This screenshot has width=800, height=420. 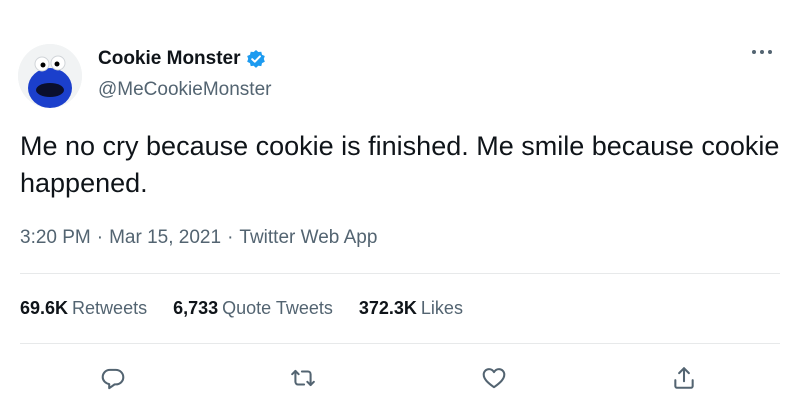 I want to click on likes-stat: 372.3K Likes, so click(x=411, y=308).